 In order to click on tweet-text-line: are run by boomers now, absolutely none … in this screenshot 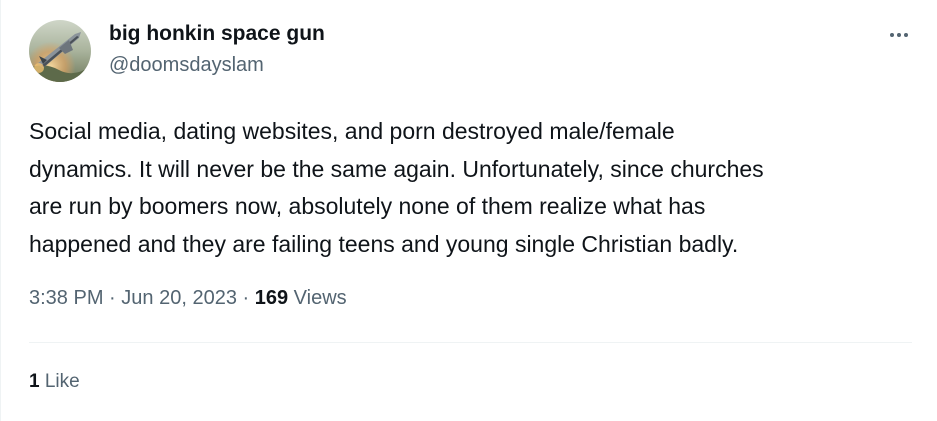, I will do `click(367, 206)`.